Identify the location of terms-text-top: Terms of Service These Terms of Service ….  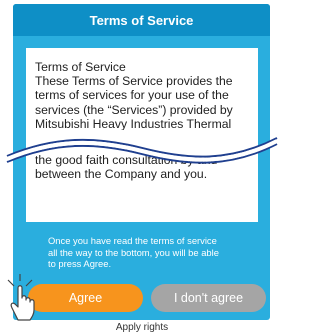
(134, 95).